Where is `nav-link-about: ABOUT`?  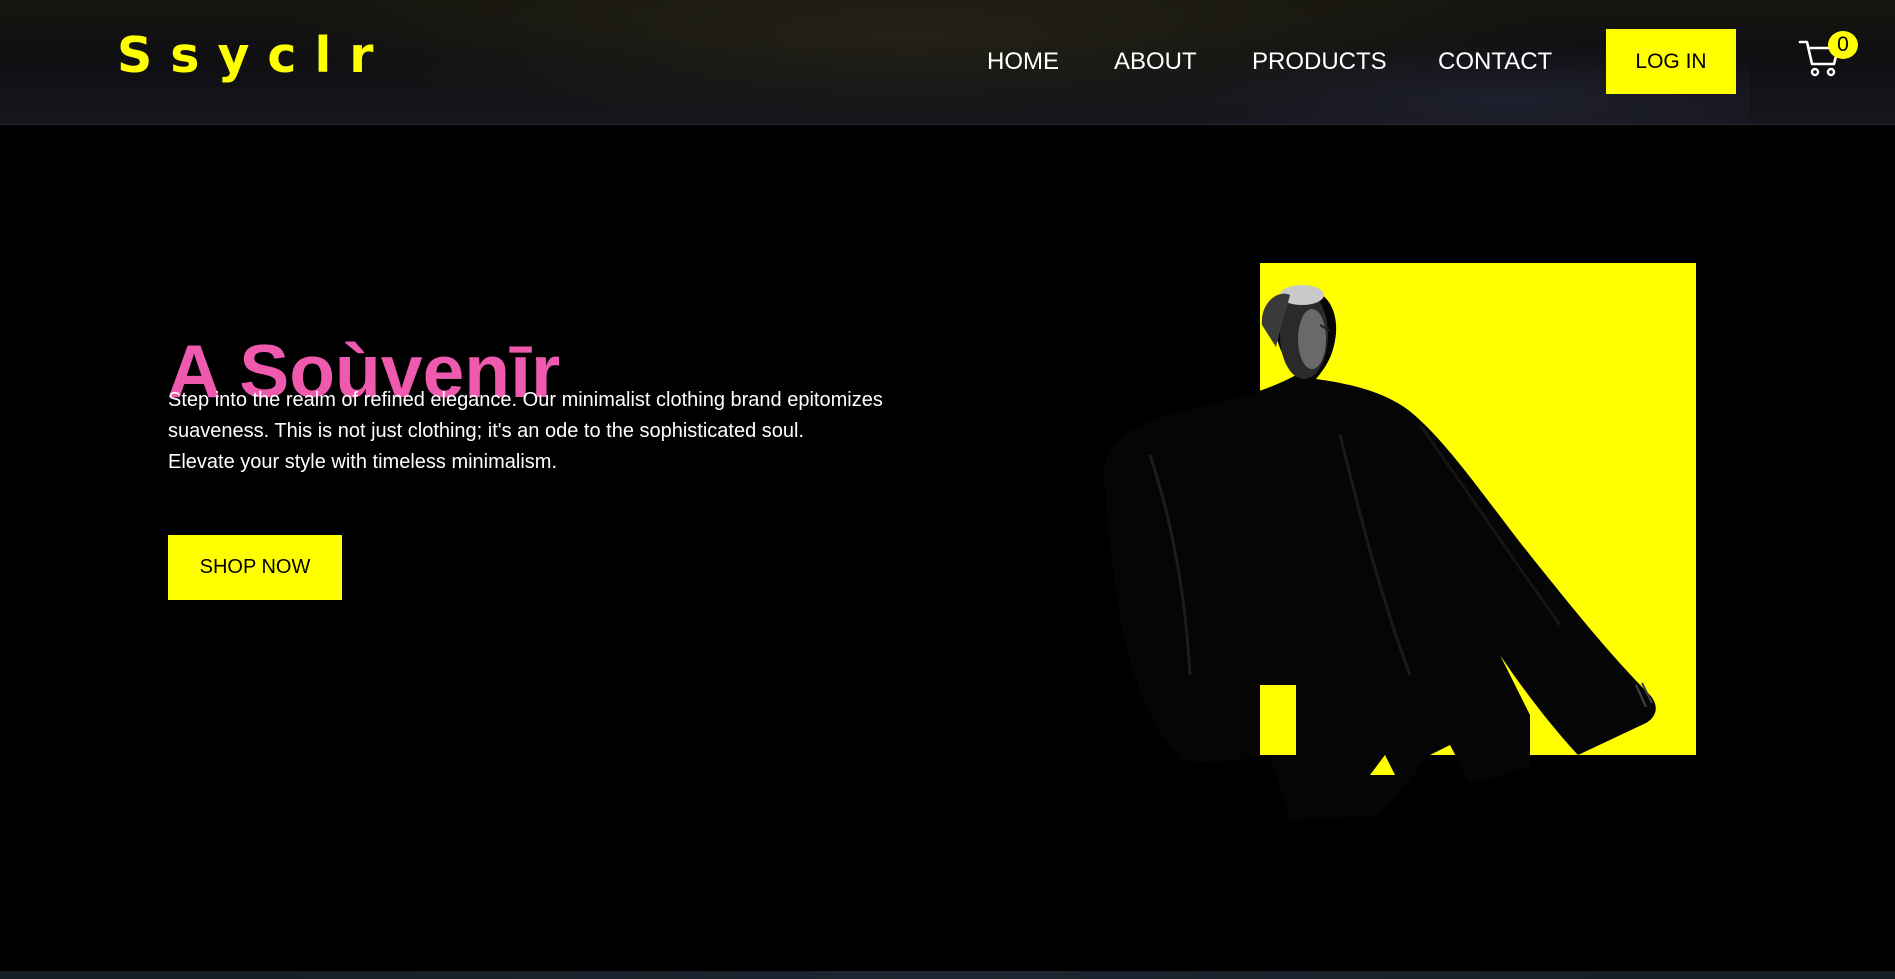
nav-link-about: ABOUT is located at coordinates (1155, 62).